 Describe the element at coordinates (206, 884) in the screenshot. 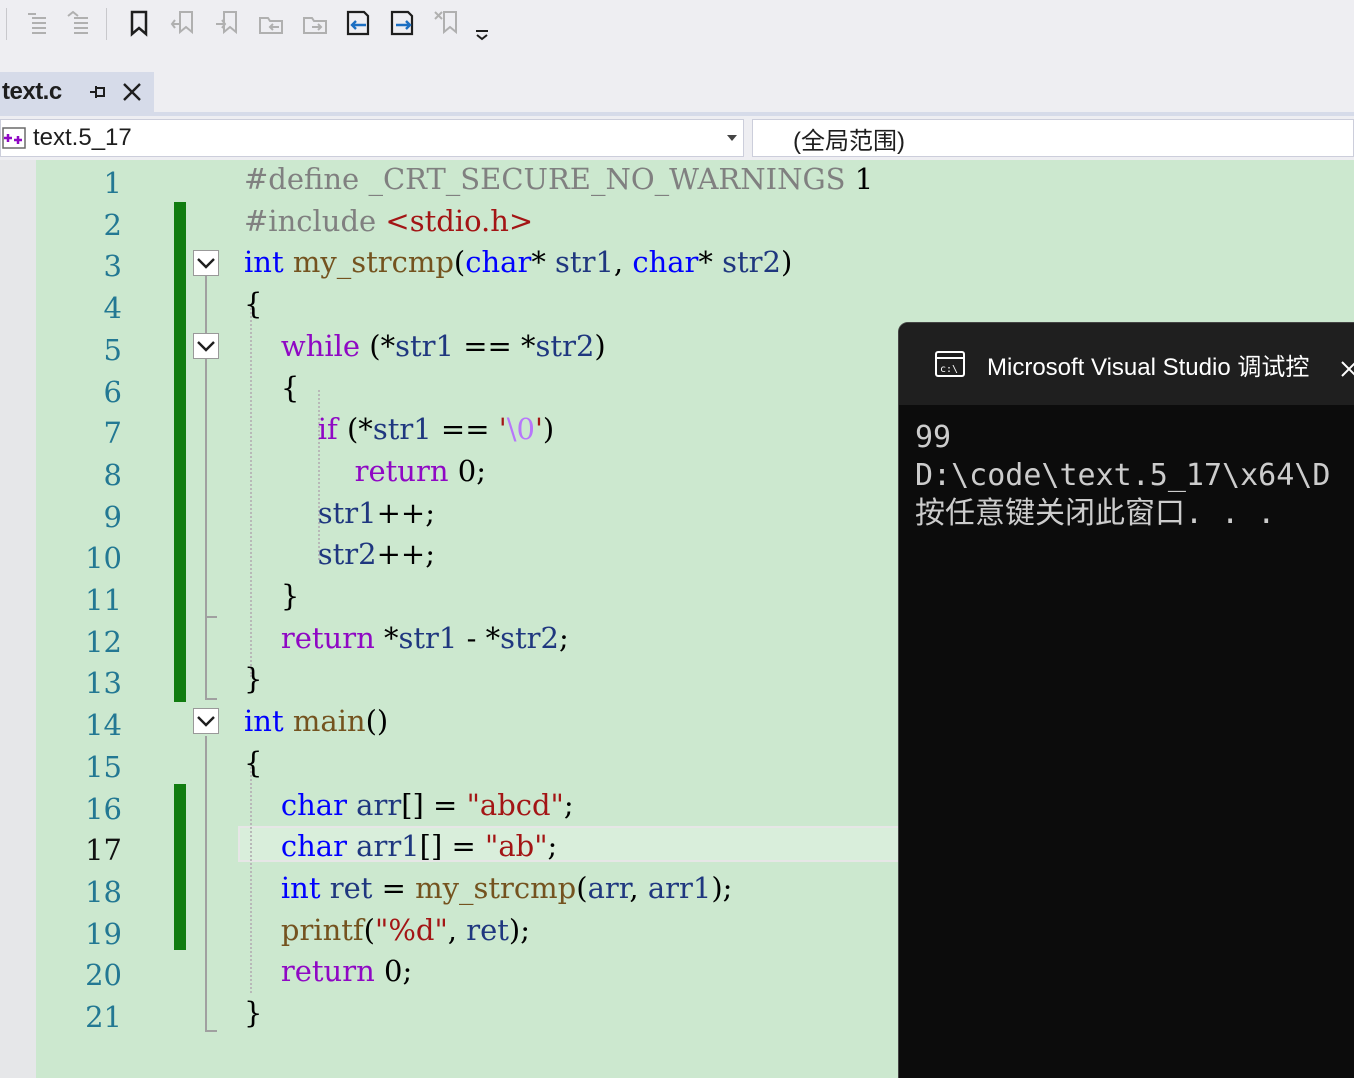

I see `outline-line` at that location.